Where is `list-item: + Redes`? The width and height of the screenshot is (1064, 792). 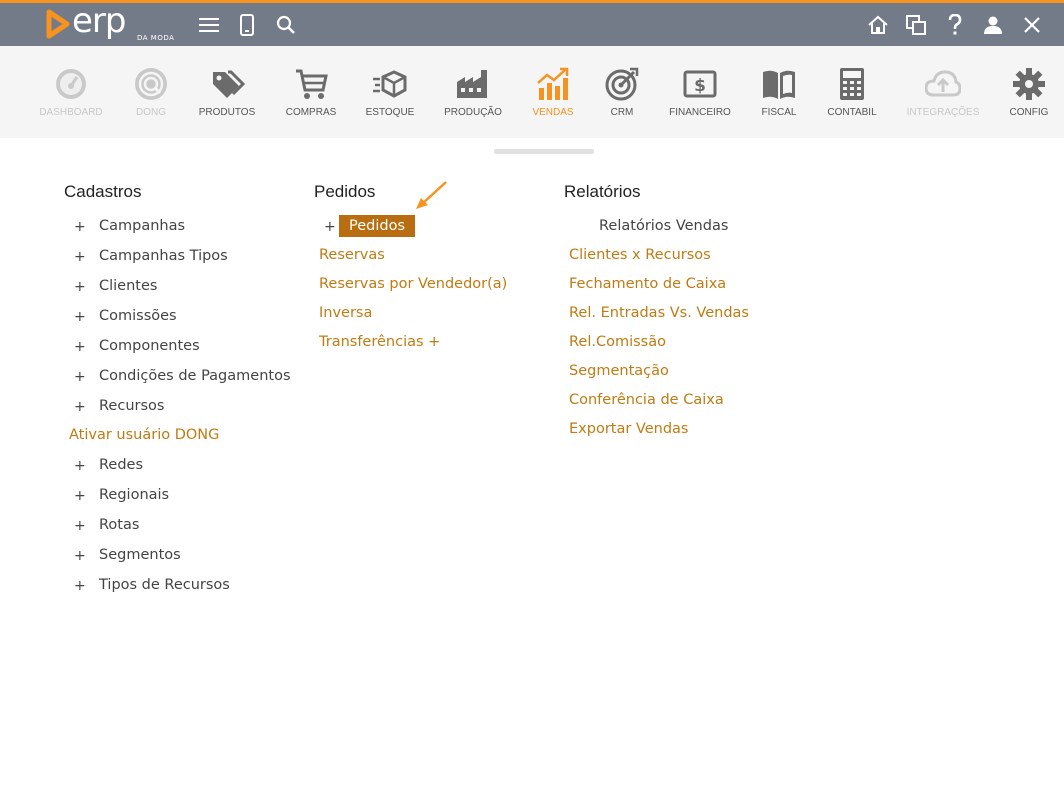
list-item: + Redes is located at coordinates (103, 466).